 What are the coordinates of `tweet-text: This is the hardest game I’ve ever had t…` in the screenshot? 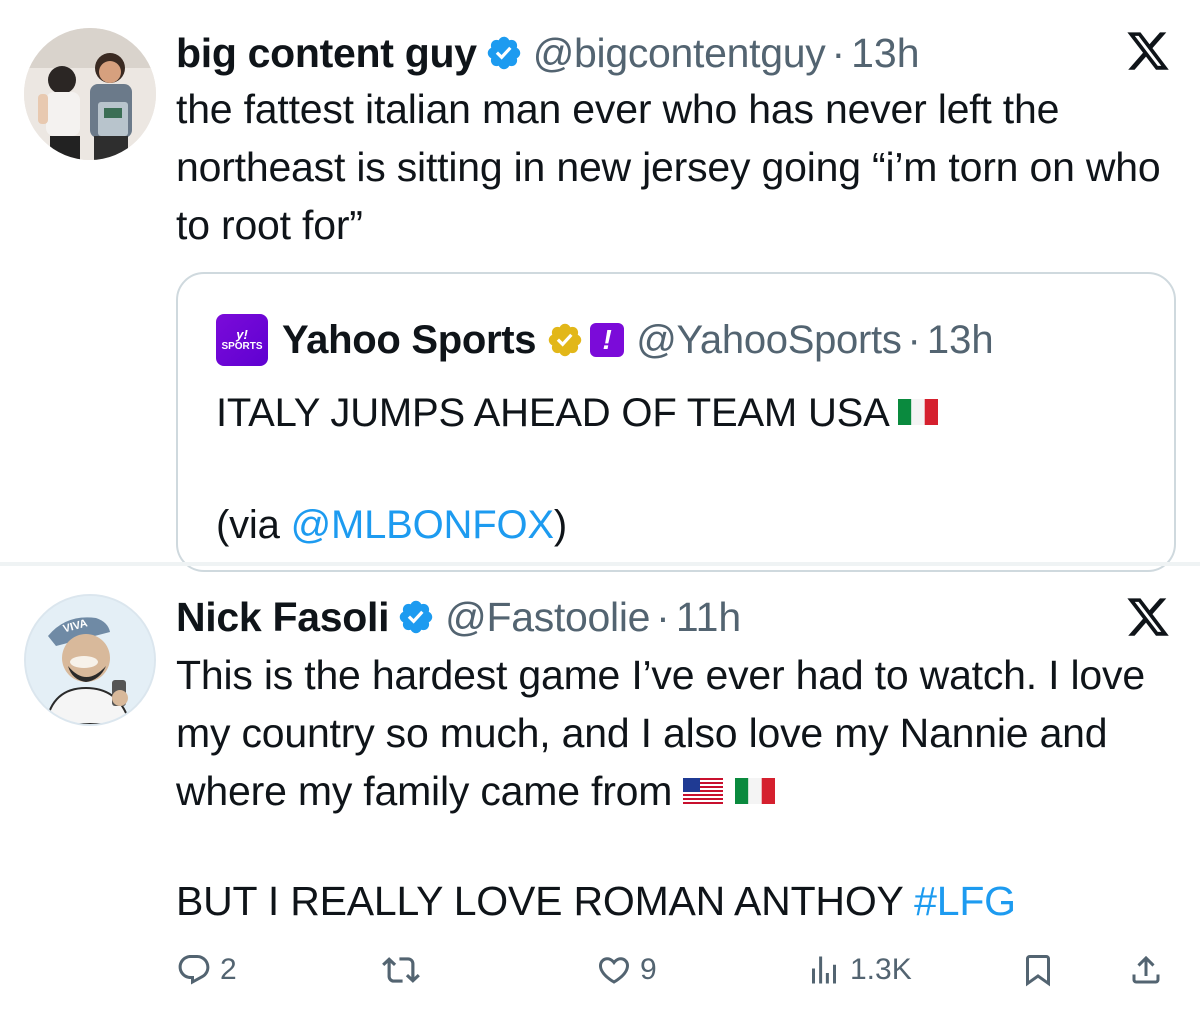 It's located at (676, 733).